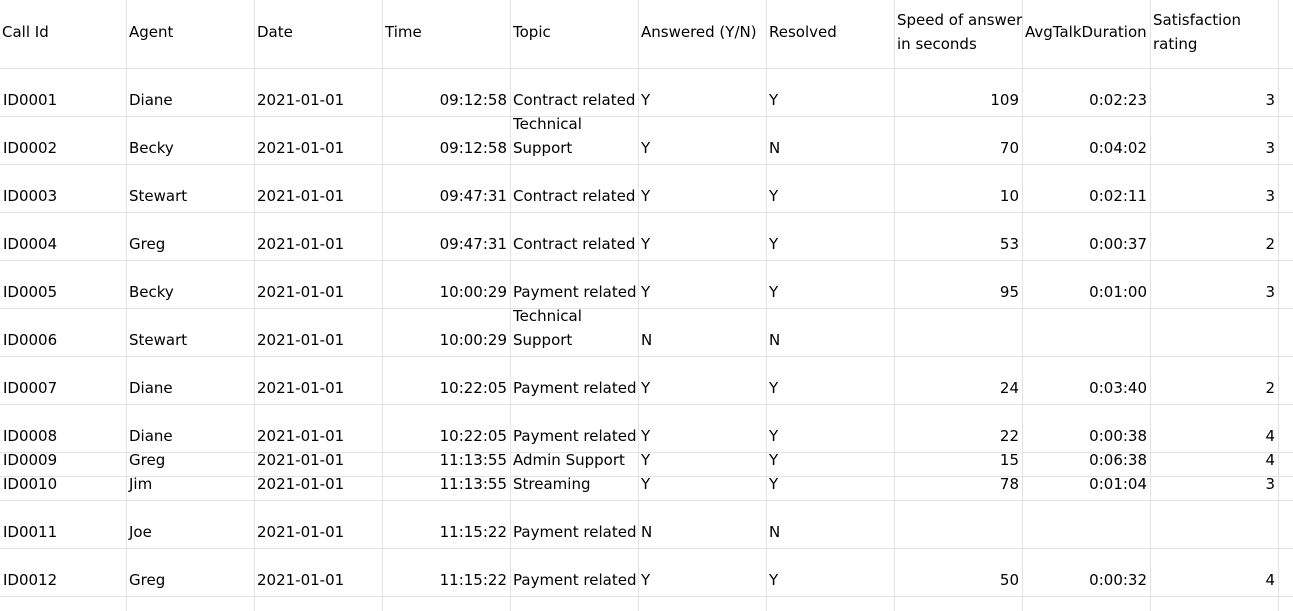 The image size is (1293, 611). Describe the element at coordinates (63, 32) in the screenshot. I see `header-call-id: Call Id` at that location.